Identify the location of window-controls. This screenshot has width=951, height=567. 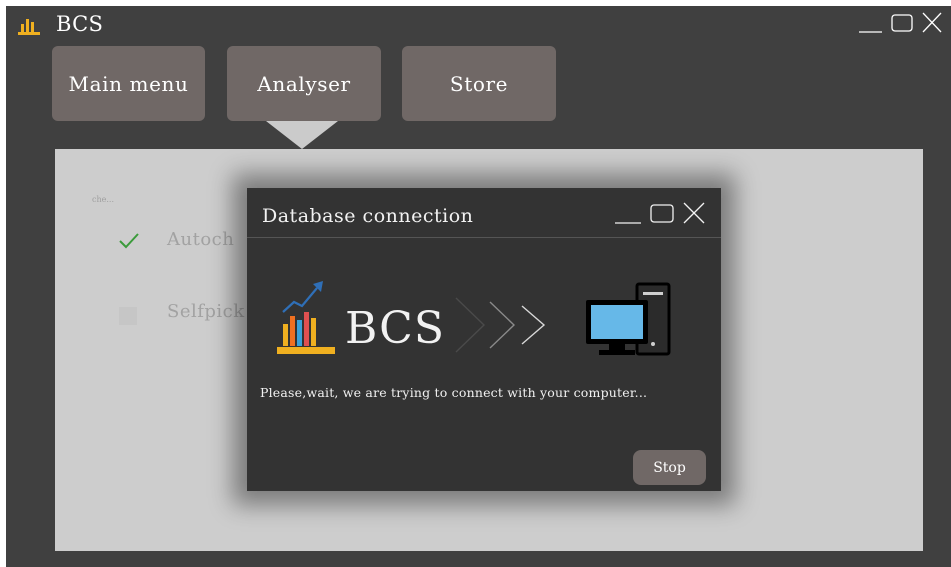
(903, 23).